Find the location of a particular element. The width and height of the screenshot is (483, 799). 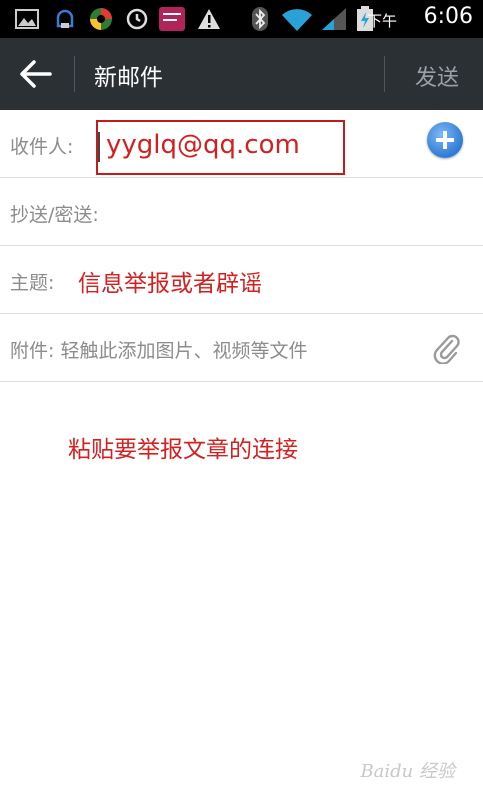

bluetooth-icon is located at coordinates (260, 19).